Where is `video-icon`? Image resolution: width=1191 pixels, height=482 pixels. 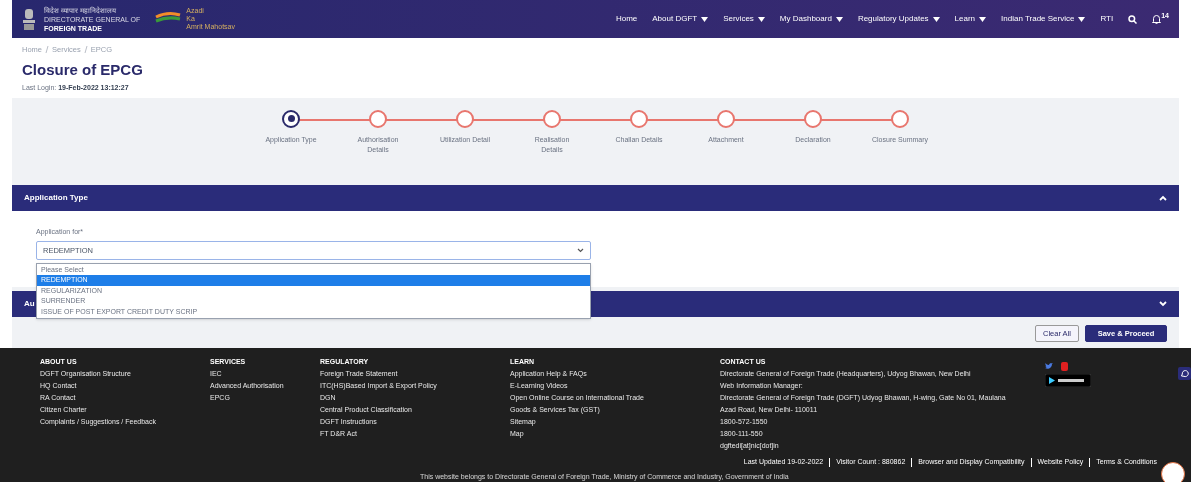 video-icon is located at coordinates (1064, 366).